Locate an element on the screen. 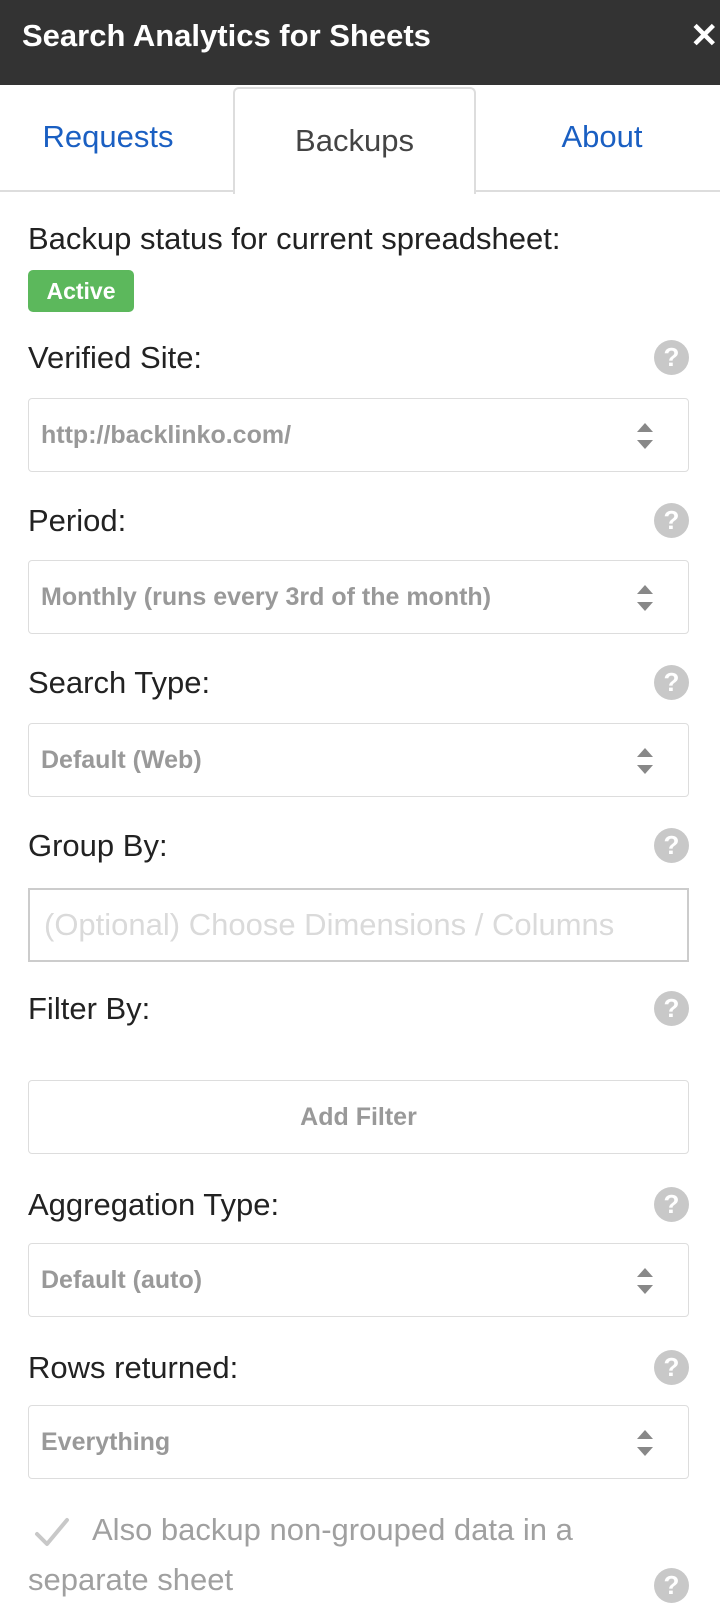 The height and width of the screenshot is (1603, 720). rows-returned-select: Everything is located at coordinates (358, 1442).